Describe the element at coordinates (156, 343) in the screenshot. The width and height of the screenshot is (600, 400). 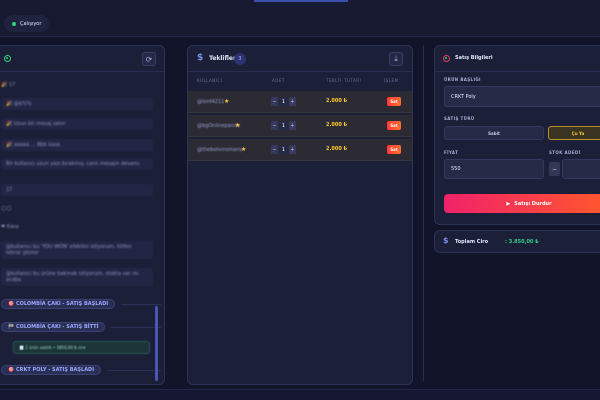
I see `chat-scrollbar` at that location.